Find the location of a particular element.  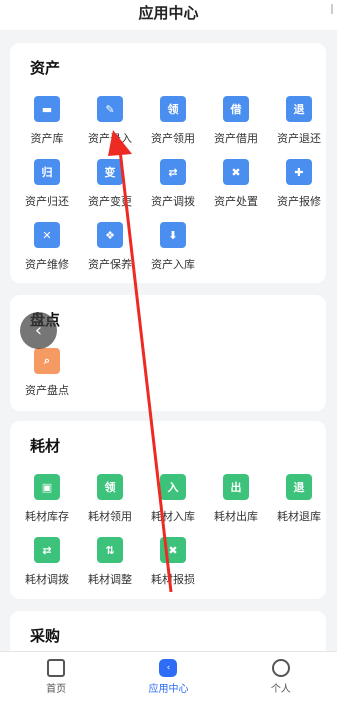

back-float-button: ‹ is located at coordinates (38, 330).